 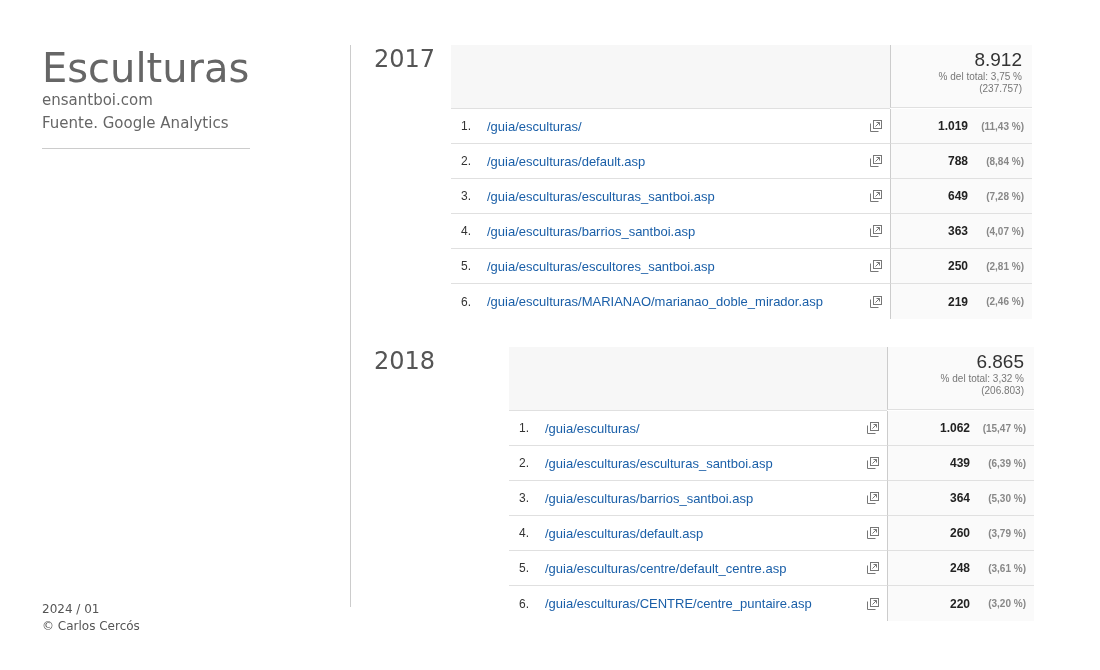 What do you see at coordinates (405, 362) in the screenshot?
I see `year-heading: 2018` at bounding box center [405, 362].